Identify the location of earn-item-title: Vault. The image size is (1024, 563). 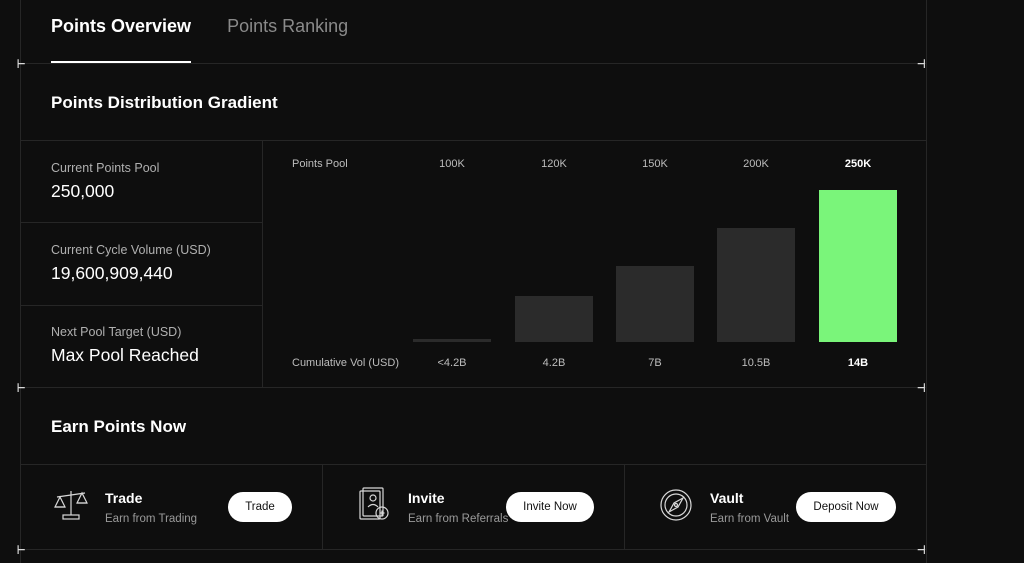
(727, 498).